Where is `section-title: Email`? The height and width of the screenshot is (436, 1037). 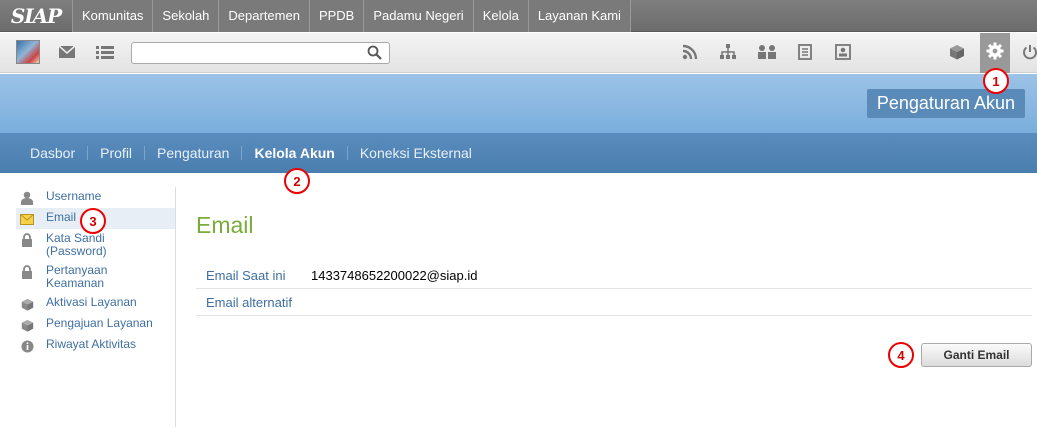 section-title: Email is located at coordinates (225, 225).